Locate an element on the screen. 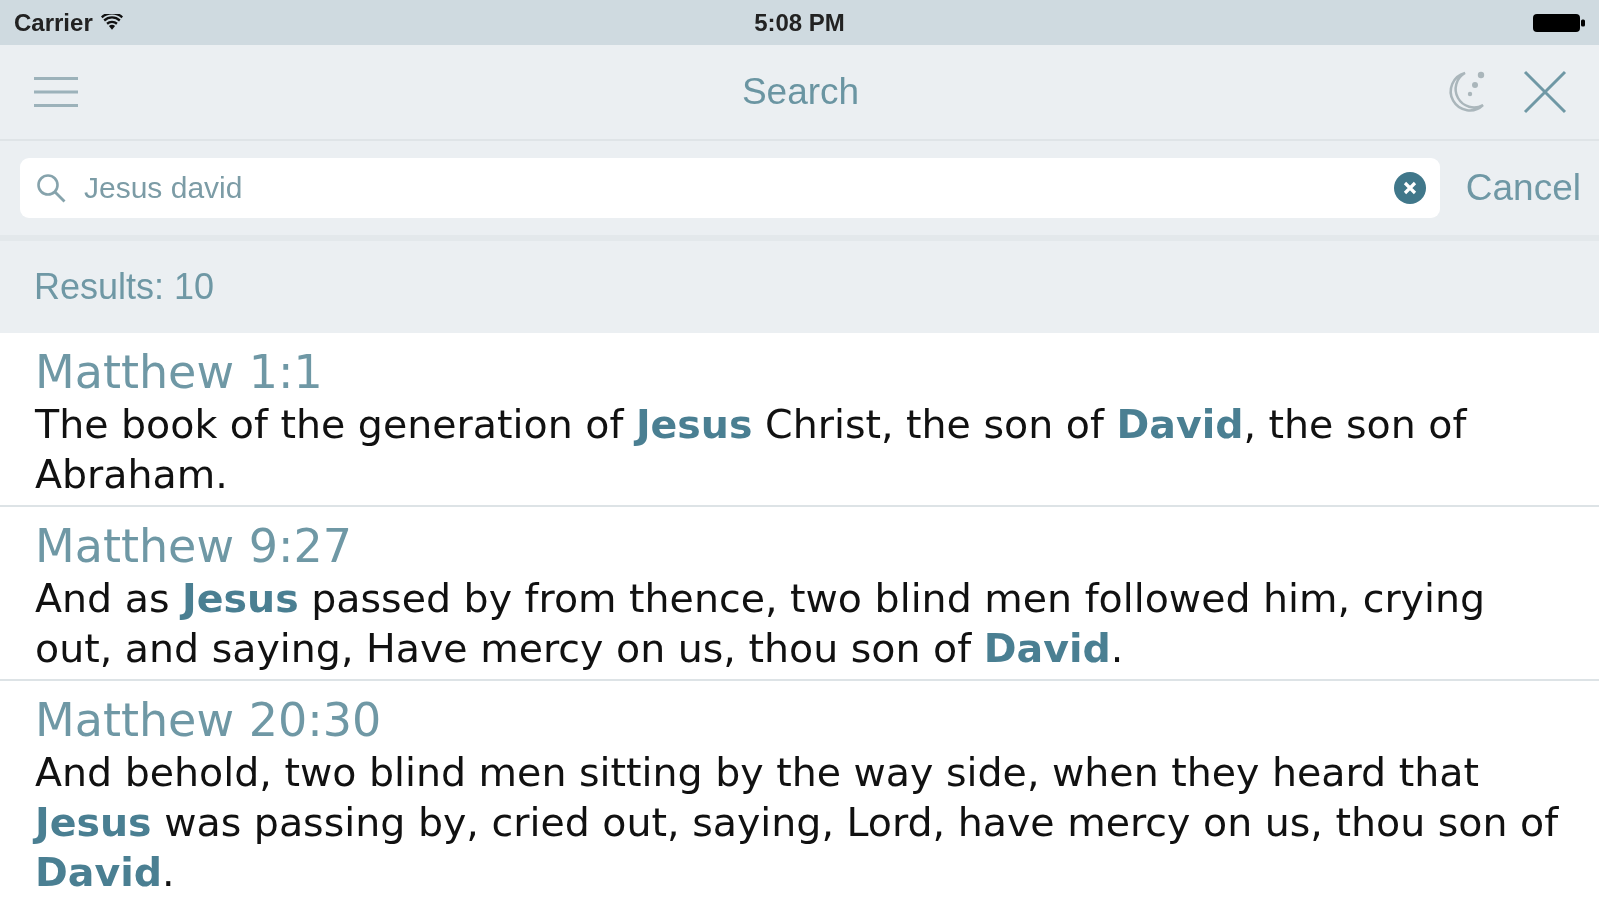 The width and height of the screenshot is (1599, 900). verse-text: The book of the generation of Jesus Christ, the son of David, the son of Abraham. is located at coordinates (752, 449).